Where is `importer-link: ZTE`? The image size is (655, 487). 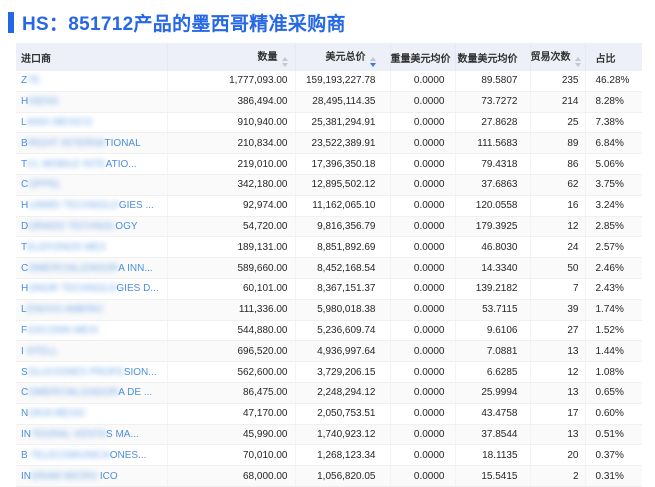 importer-link: ZTE is located at coordinates (30, 80).